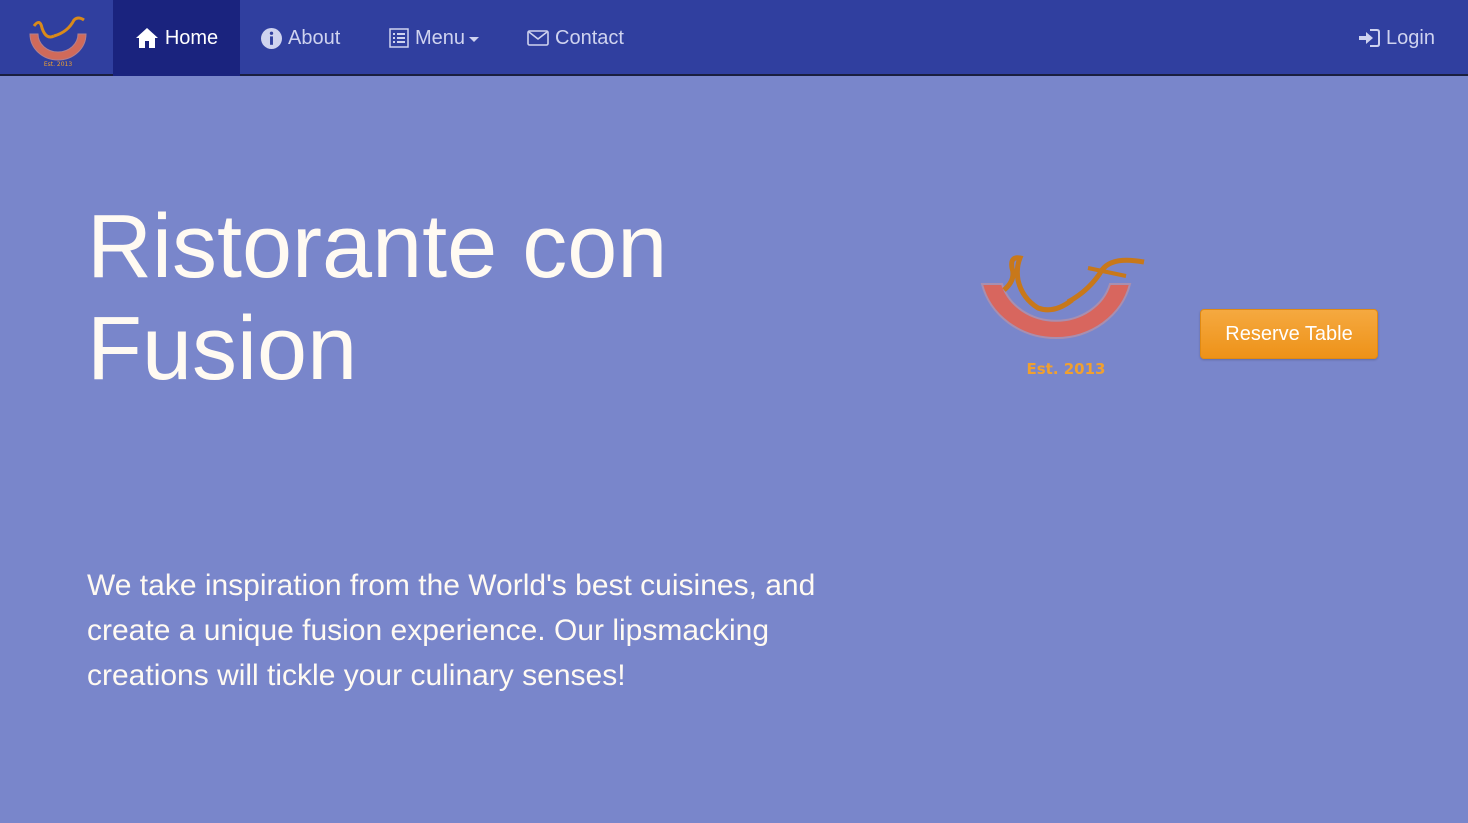  Describe the element at coordinates (474, 39) in the screenshot. I see `chevron-down-icon` at that location.